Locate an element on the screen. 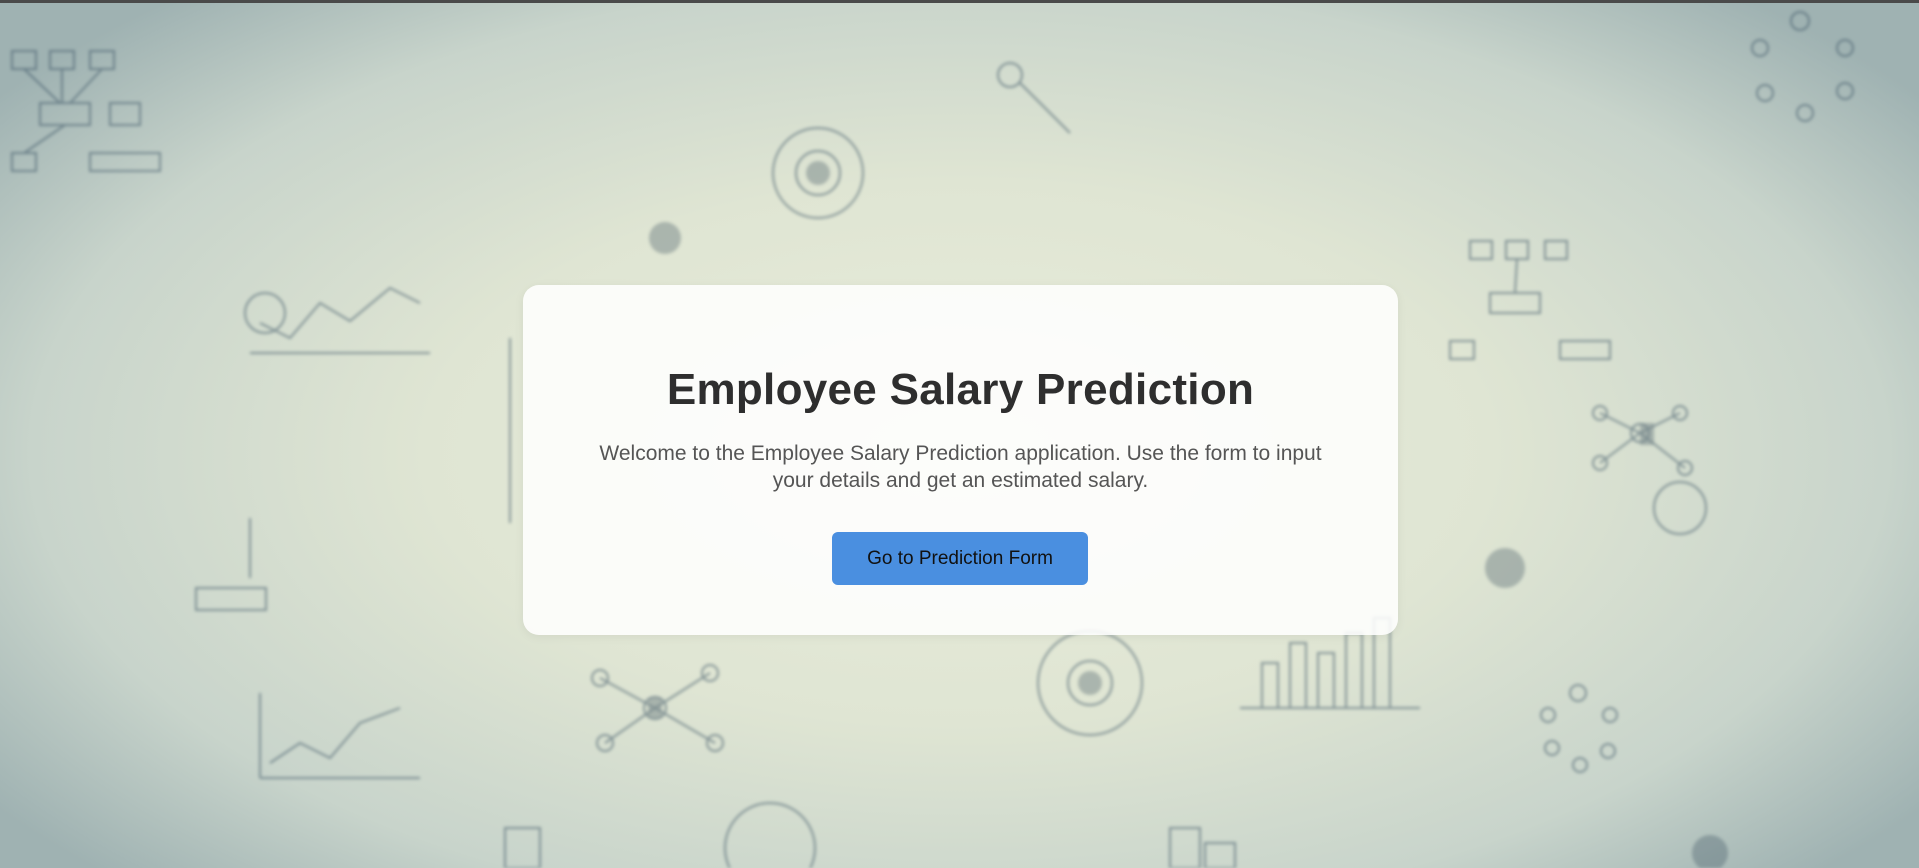  page-title: Employee Salary Prediction is located at coordinates (960, 389).